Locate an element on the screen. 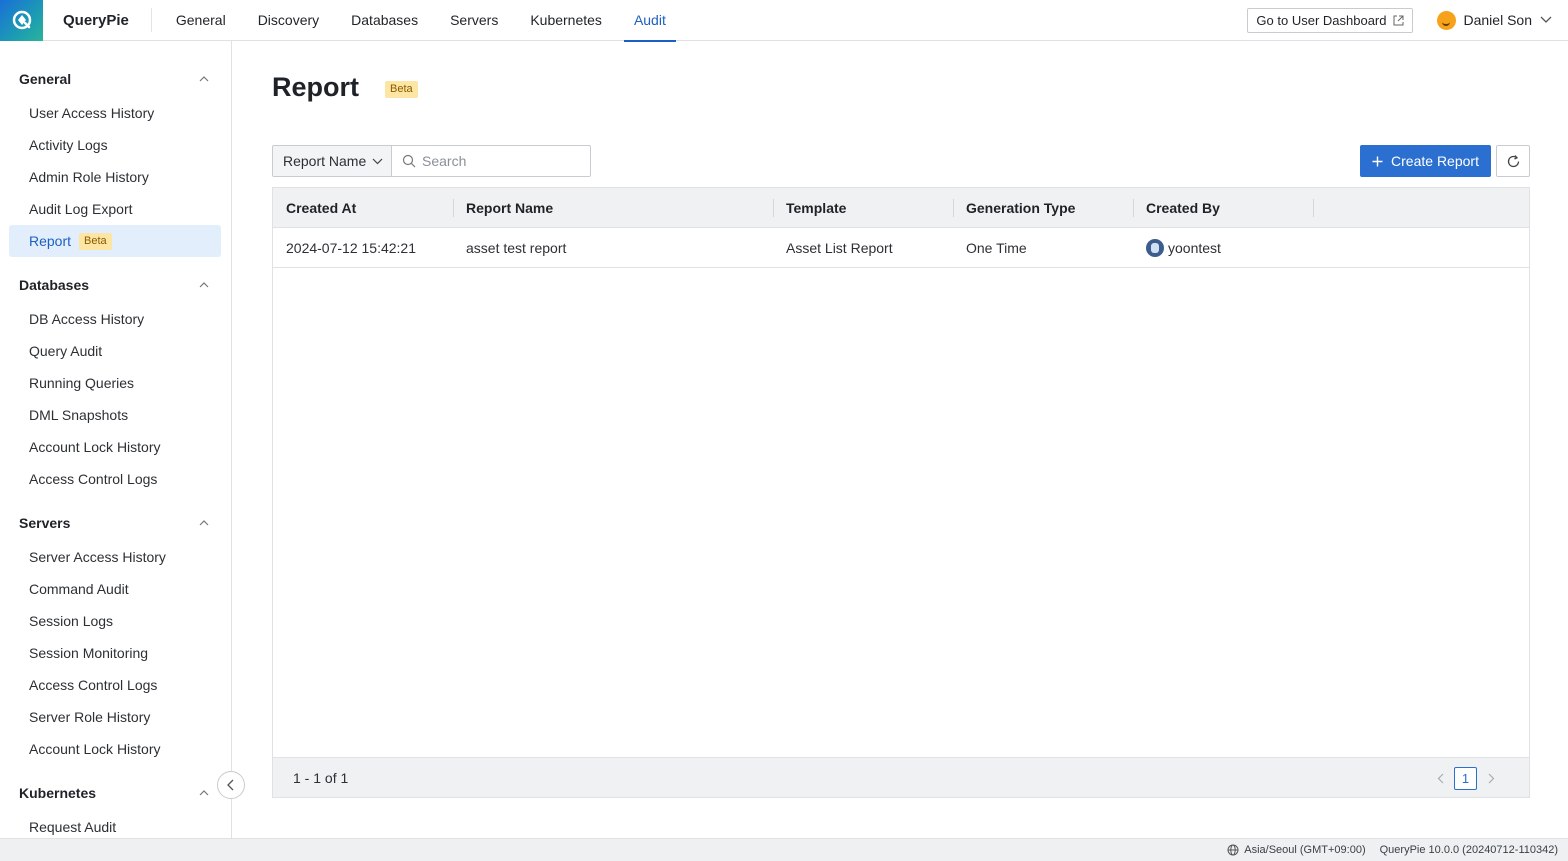  sidebar-item-label: Report is located at coordinates (50, 241).